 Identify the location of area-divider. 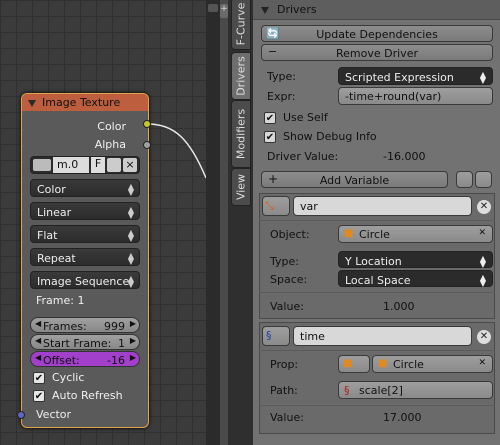
(213, 222).